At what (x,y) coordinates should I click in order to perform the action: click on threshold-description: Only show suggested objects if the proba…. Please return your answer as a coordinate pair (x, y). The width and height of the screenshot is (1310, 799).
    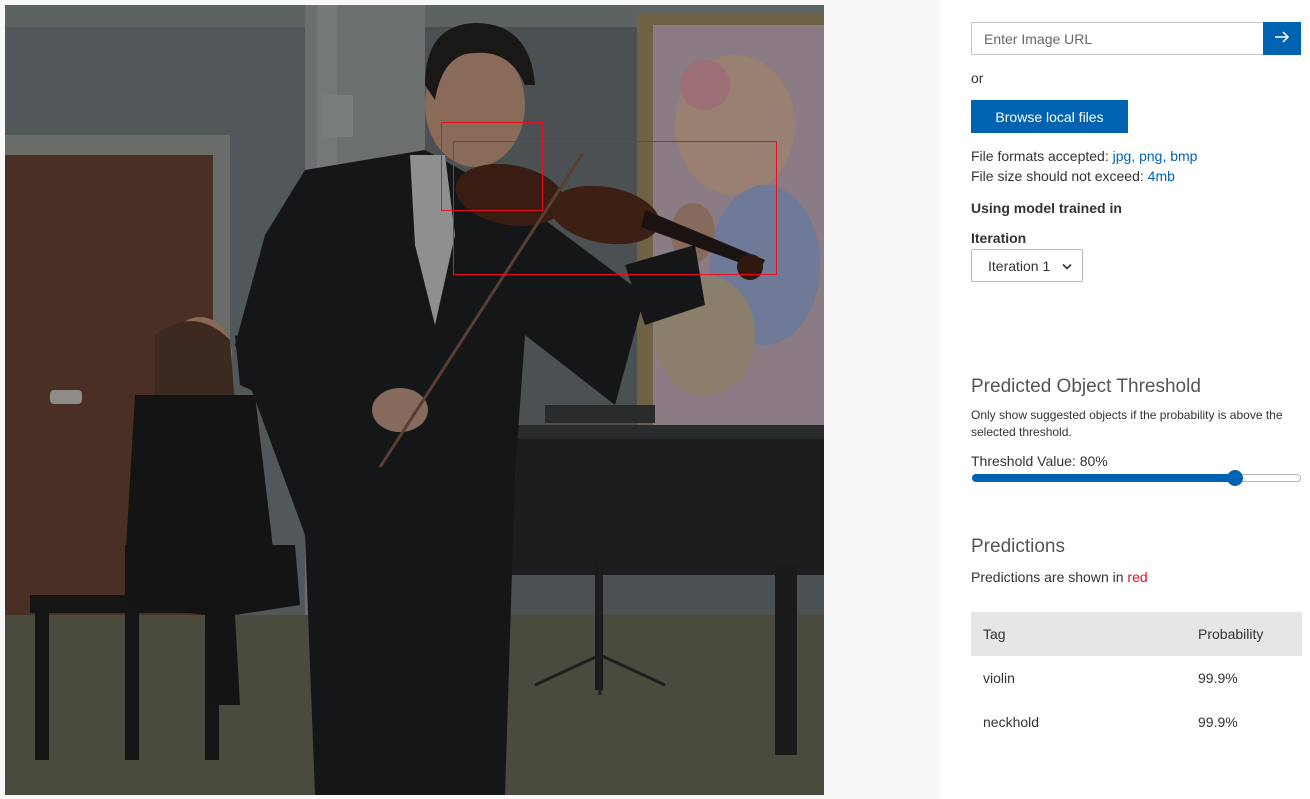
    Looking at the image, I should click on (1127, 423).